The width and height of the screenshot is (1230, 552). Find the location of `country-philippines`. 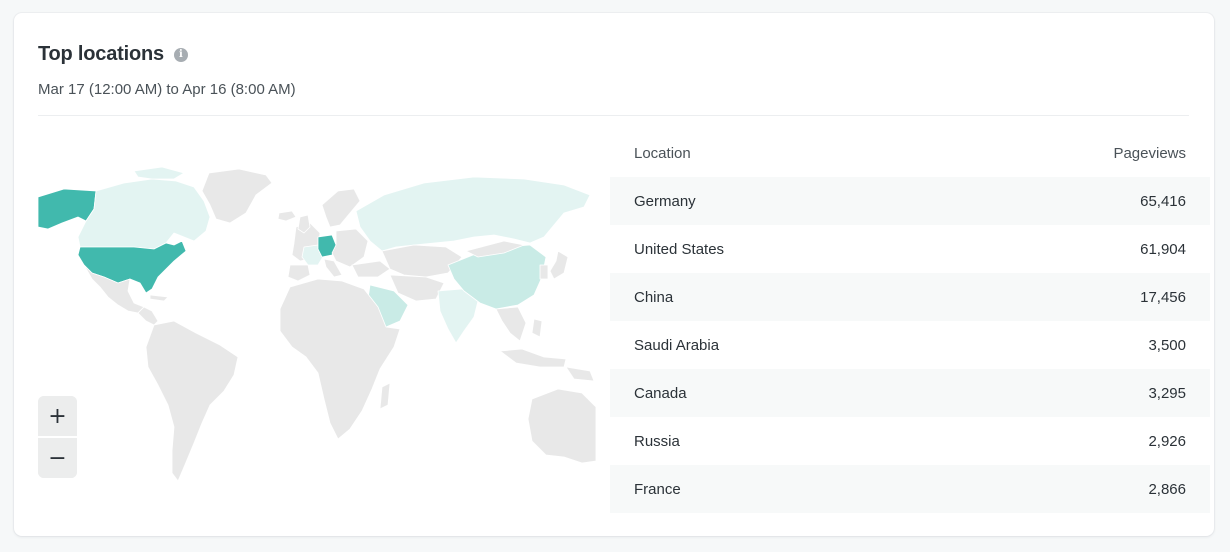

country-philippines is located at coordinates (537, 328).